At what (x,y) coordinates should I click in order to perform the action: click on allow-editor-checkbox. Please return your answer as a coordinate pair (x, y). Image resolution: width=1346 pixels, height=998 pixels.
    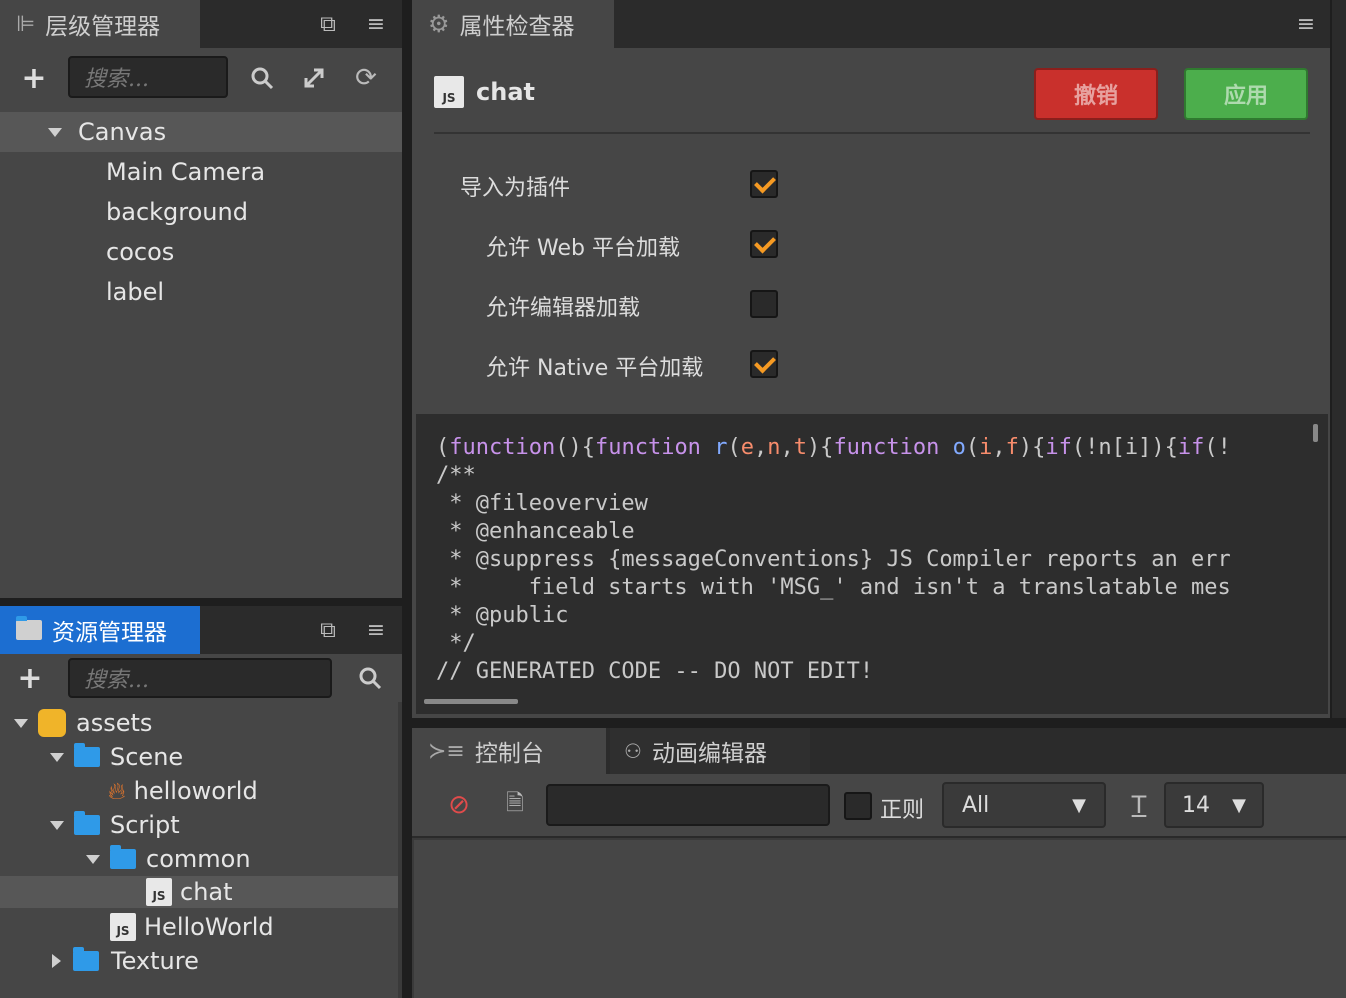
    Looking at the image, I should click on (764, 304).